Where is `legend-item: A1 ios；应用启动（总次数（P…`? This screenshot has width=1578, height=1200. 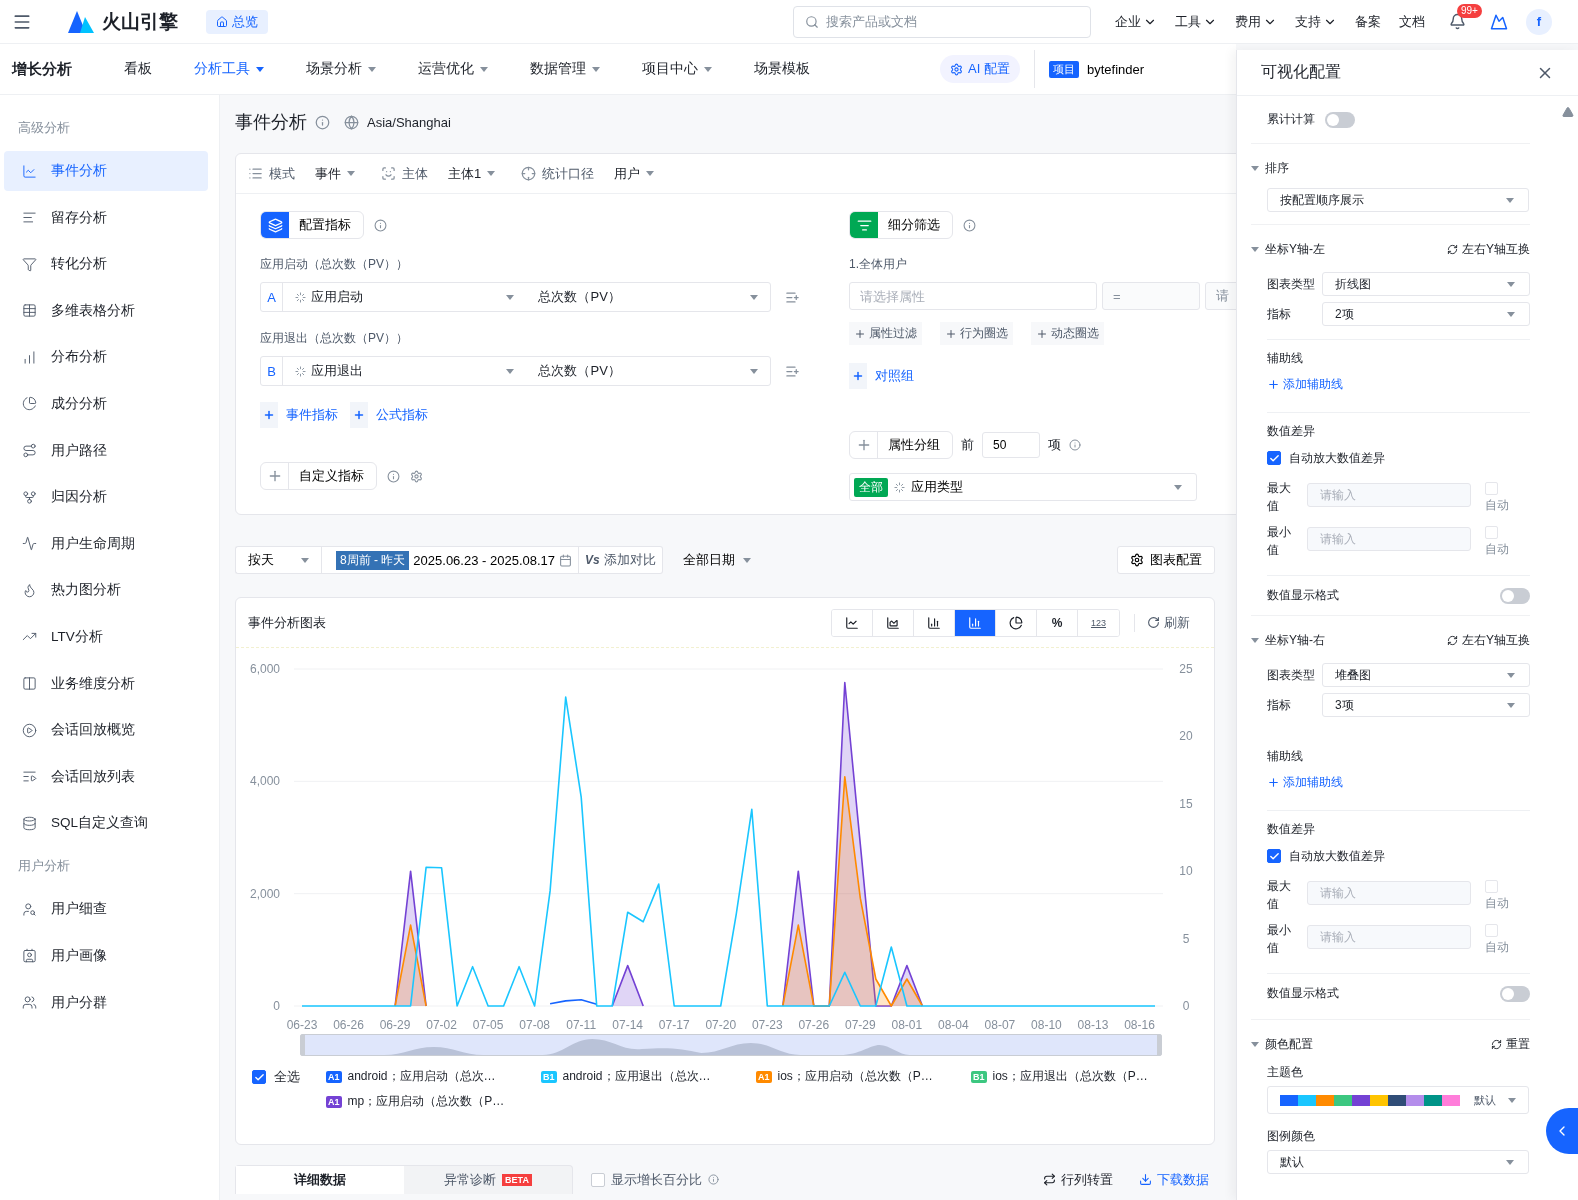 legend-item: A1 ios；应用启动（总次数（P… is located at coordinates (863, 1076).